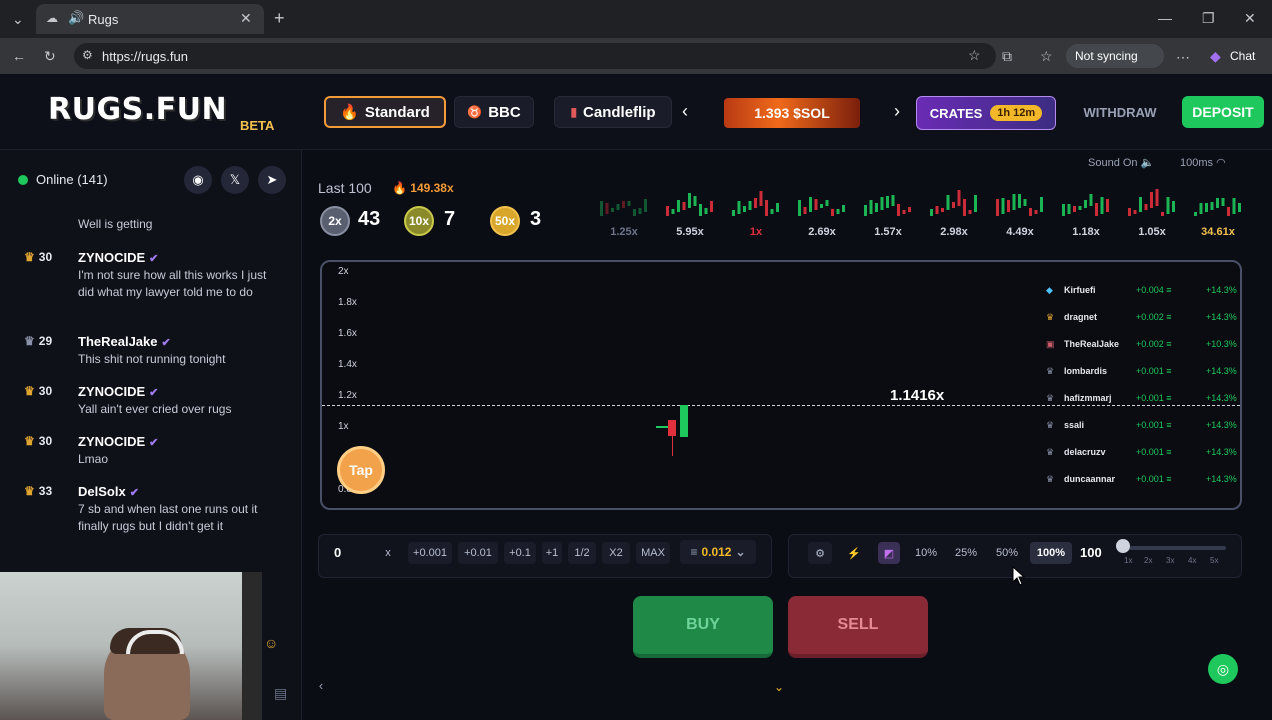 The image size is (1272, 720). Describe the element at coordinates (1208, 18) in the screenshot. I see `restore-icon: ❐` at that location.